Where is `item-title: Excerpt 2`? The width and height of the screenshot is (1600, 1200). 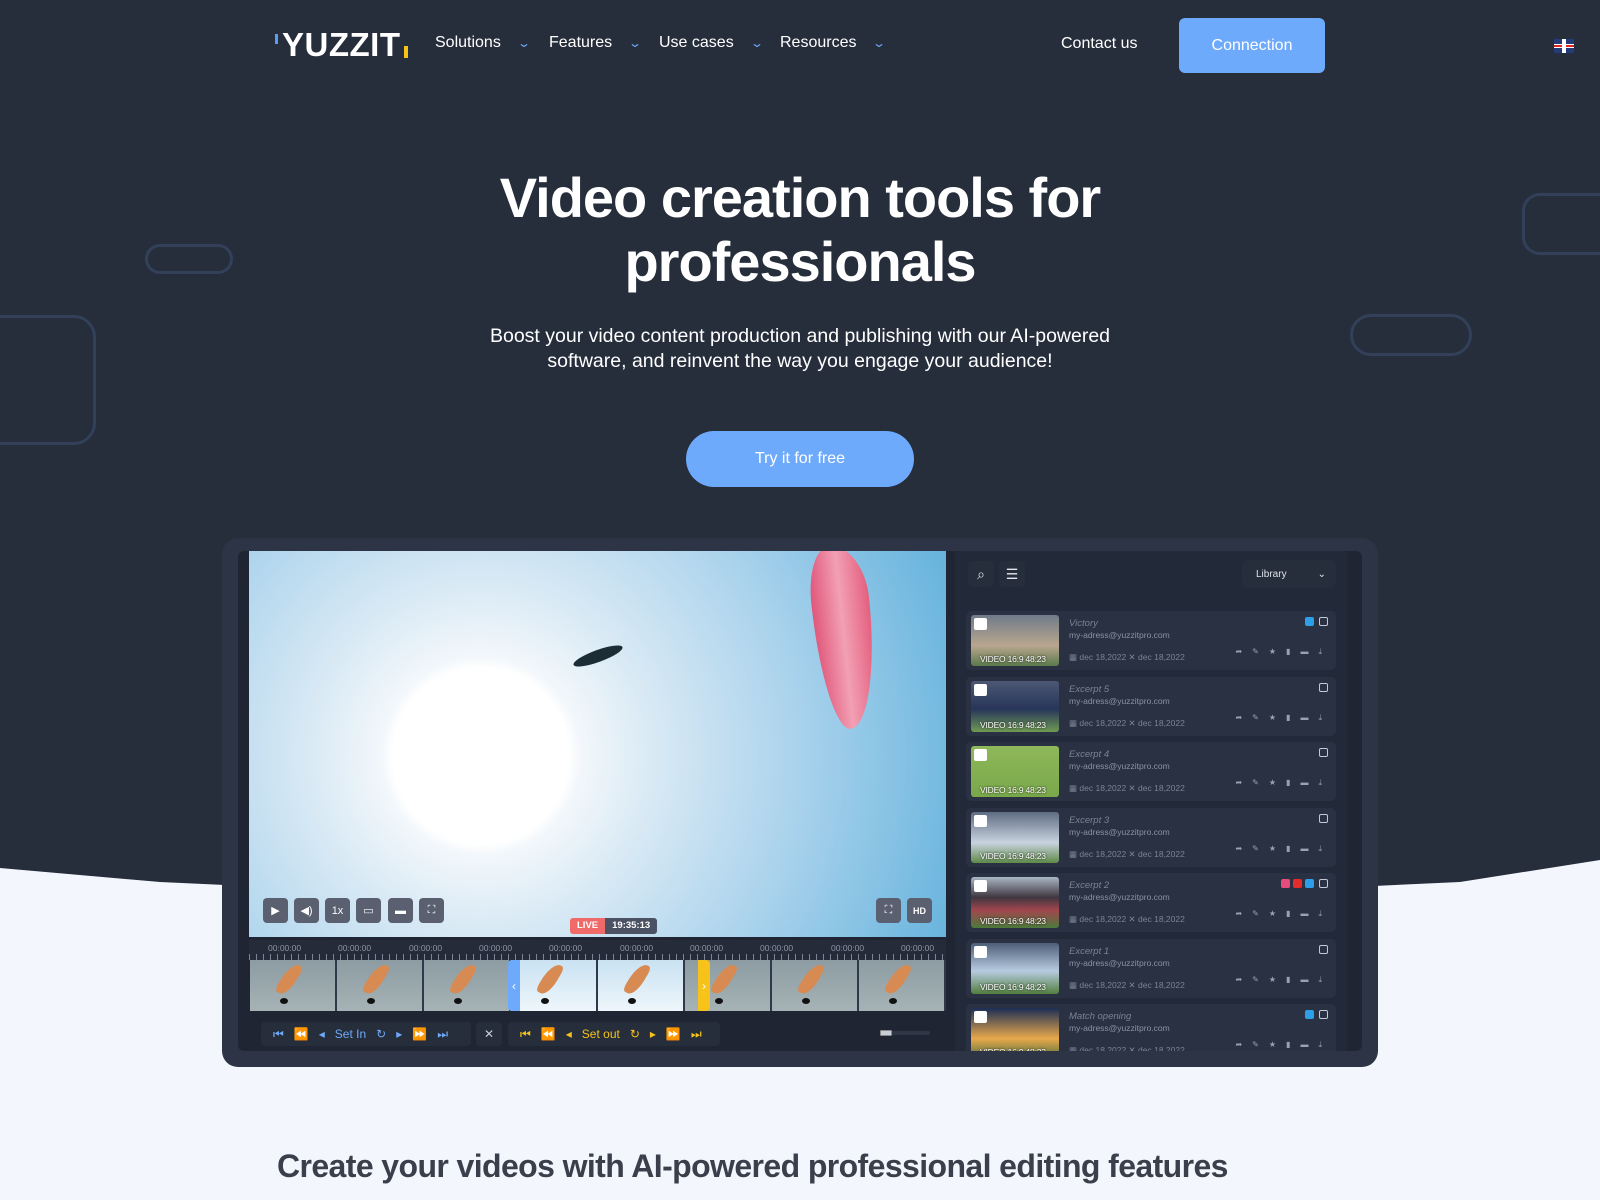 item-title: Excerpt 2 is located at coordinates (1089, 885).